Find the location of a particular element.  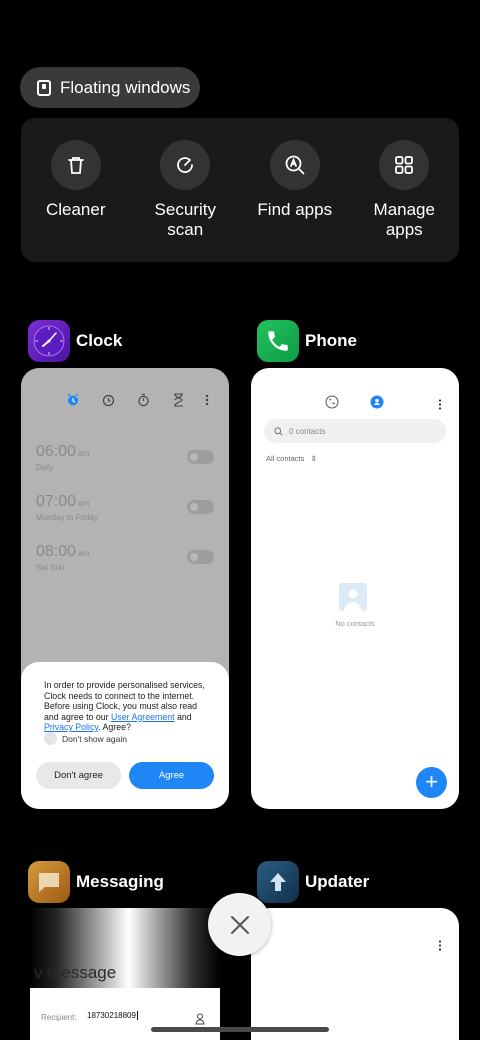

sort-arrows-icon: ⇕ is located at coordinates (313, 458).